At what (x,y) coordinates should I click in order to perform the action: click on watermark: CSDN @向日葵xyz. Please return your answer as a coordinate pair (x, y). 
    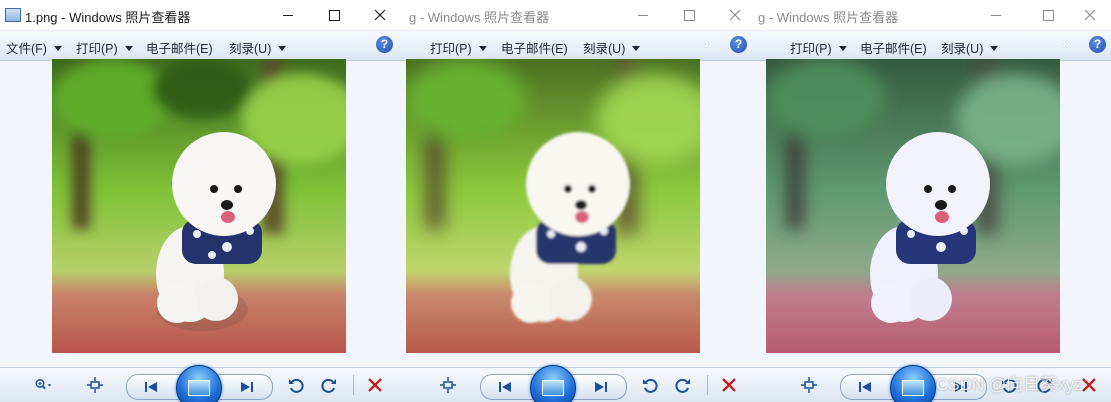
    Looking at the image, I should click on (1009, 384).